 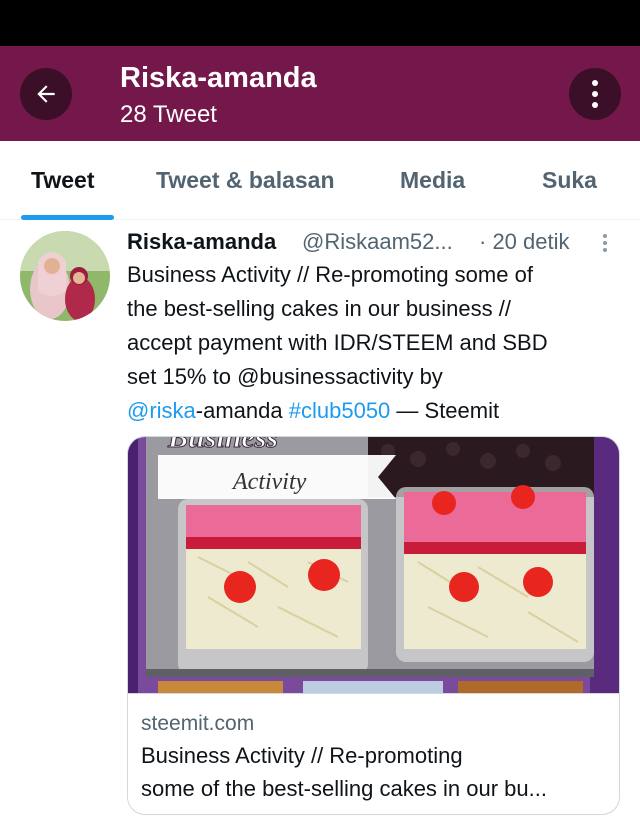 What do you see at coordinates (337, 342) in the screenshot?
I see `tweet-text-line: accept payment with IDR/STEEM and SBD` at bounding box center [337, 342].